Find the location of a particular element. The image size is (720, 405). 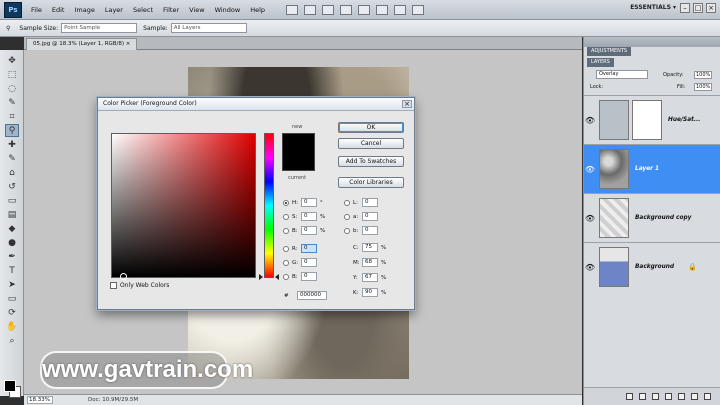

adjustment-layer-icon is located at coordinates (668, 396).